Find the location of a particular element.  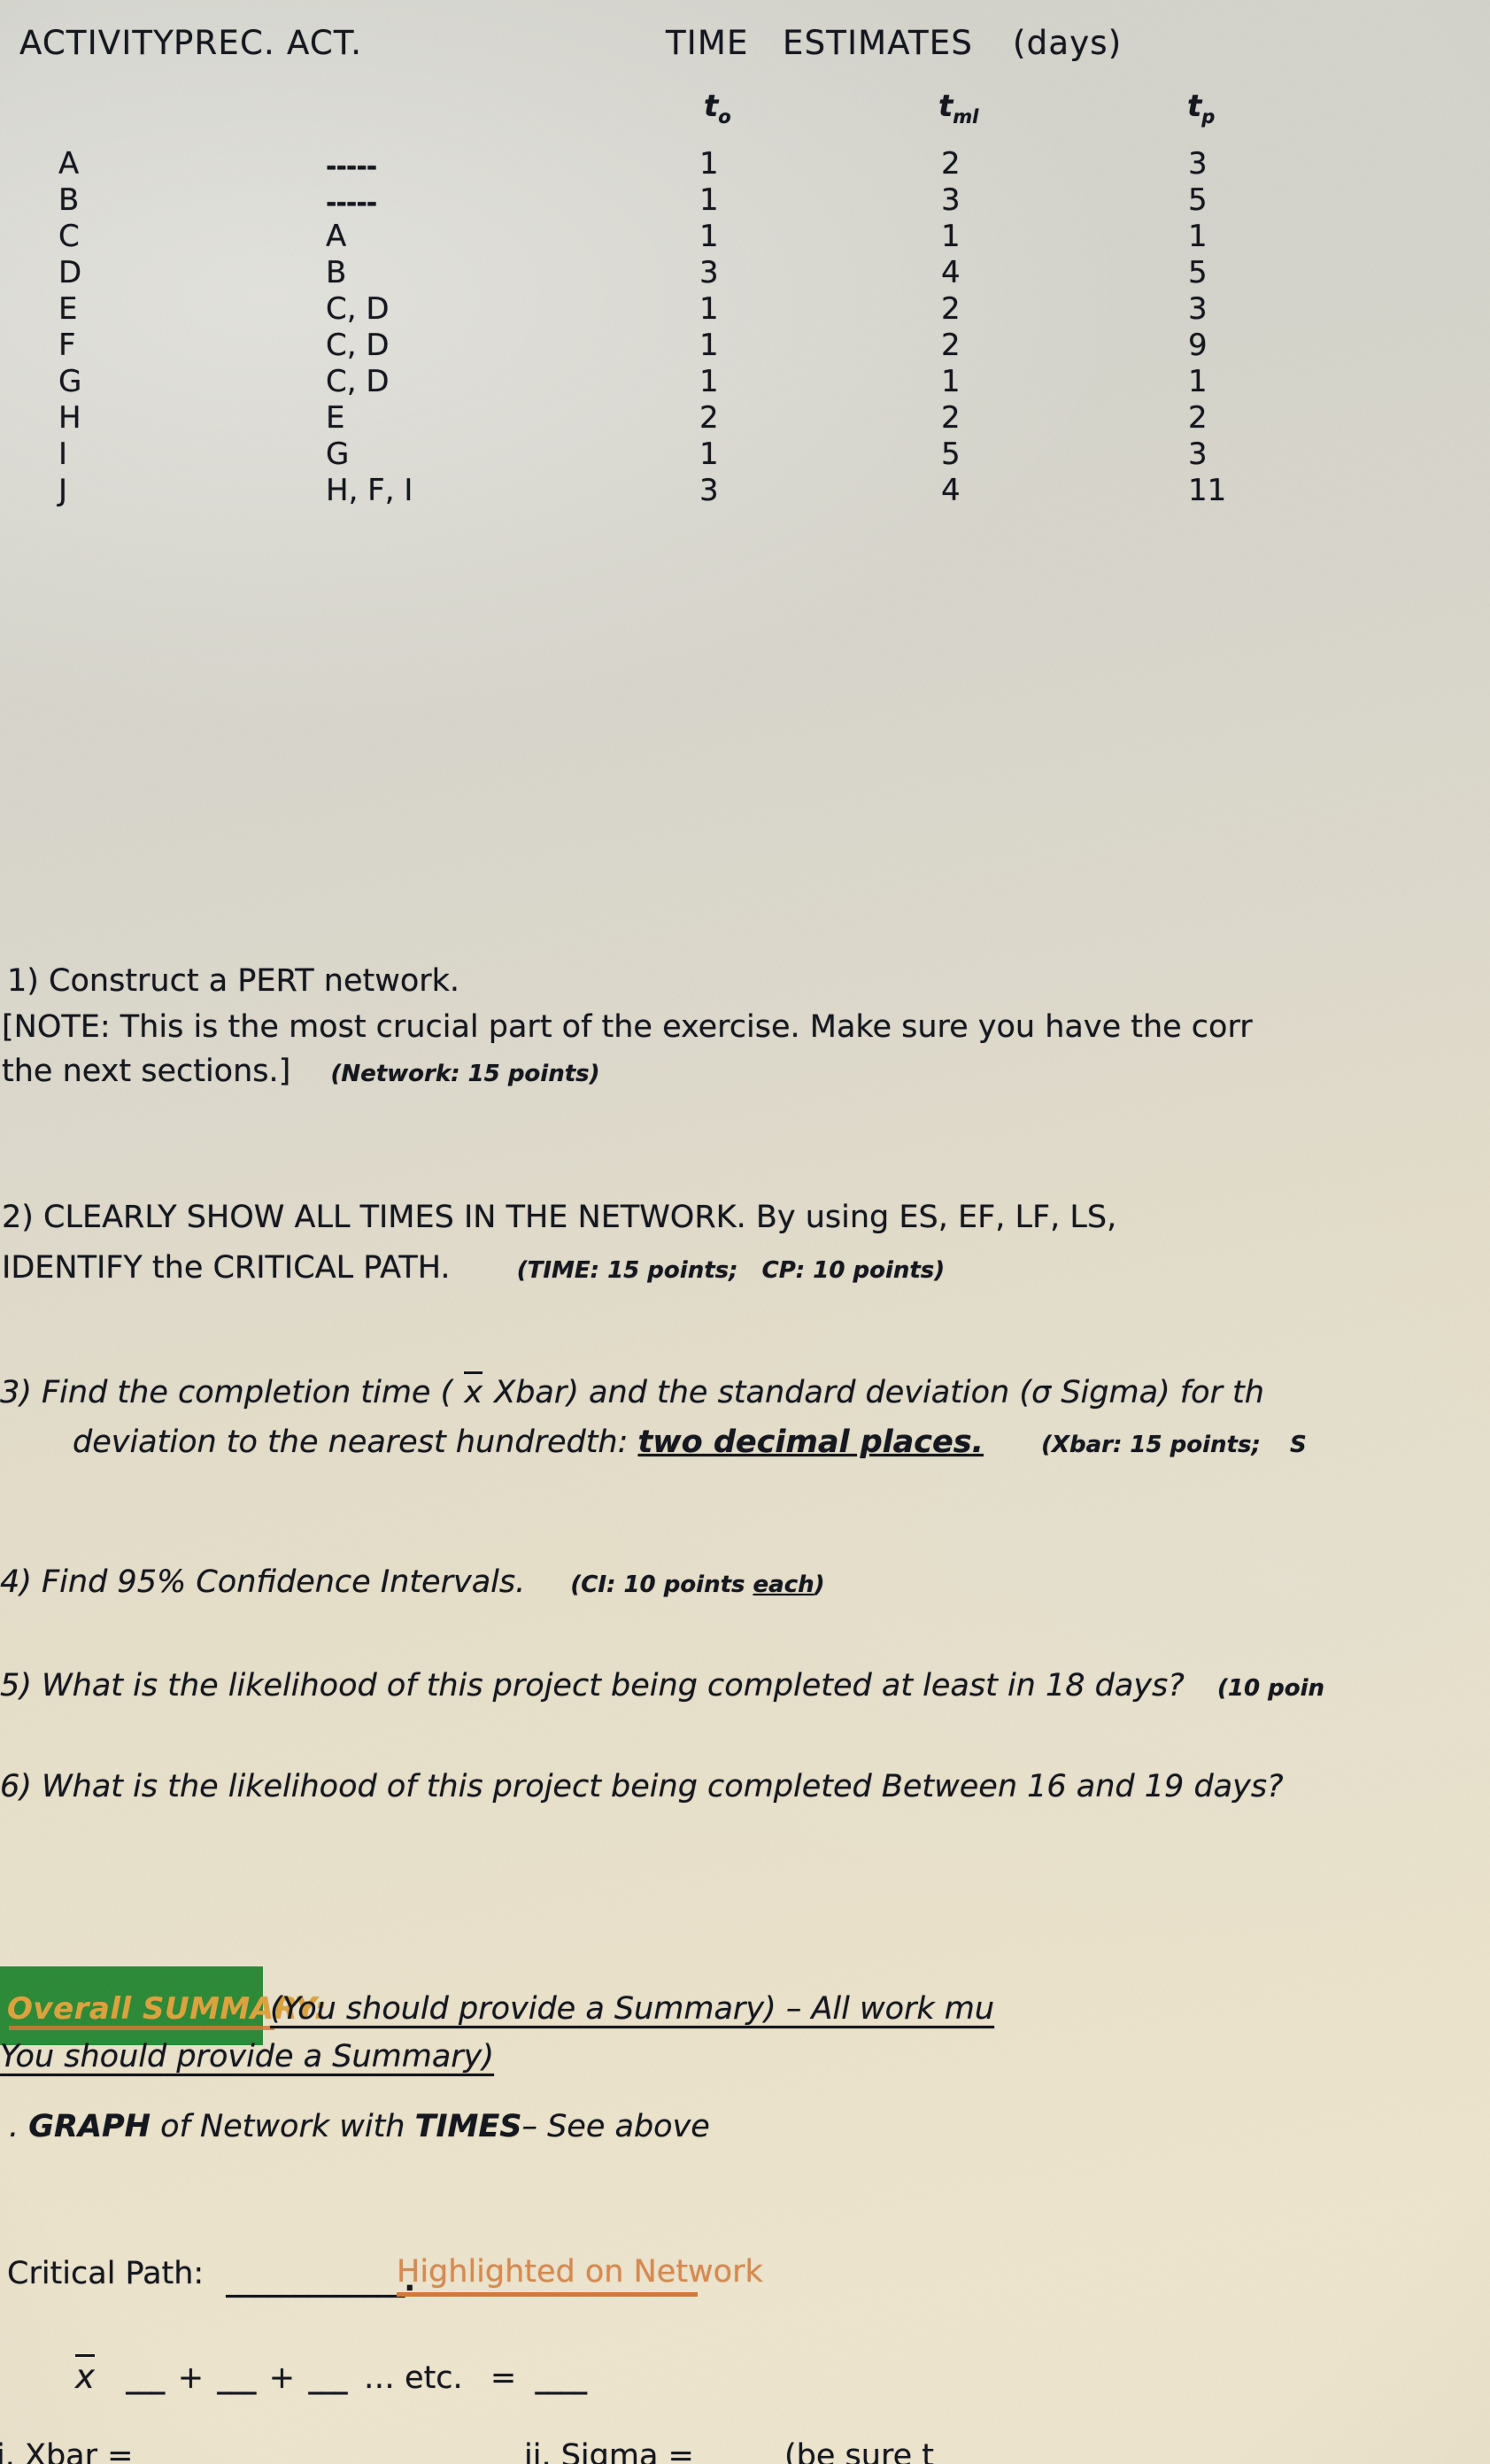

table-row: I G 1 5 3 is located at coordinates (745, 457).